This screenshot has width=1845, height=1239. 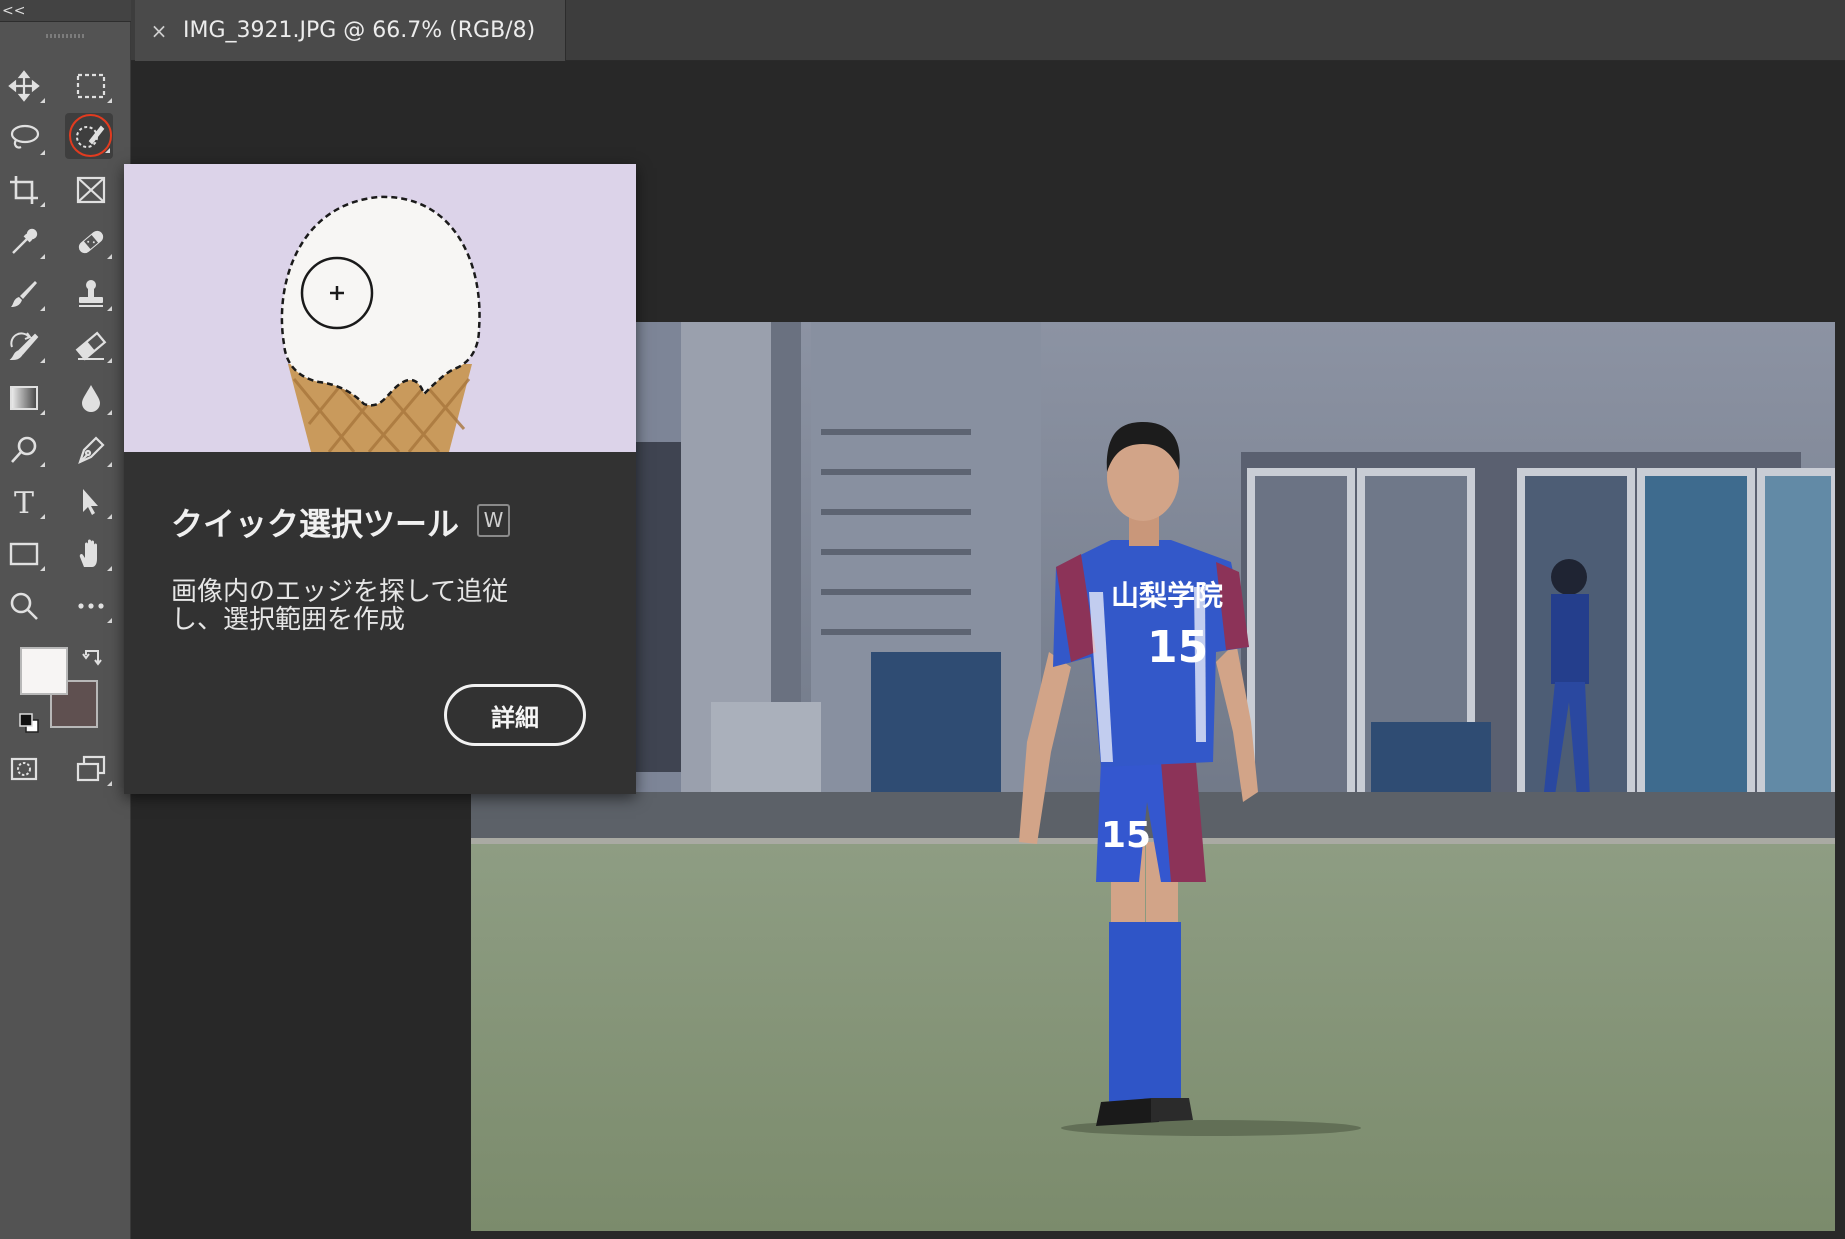 I want to click on rectangular-marquee-tool, so click(x=91, y=86).